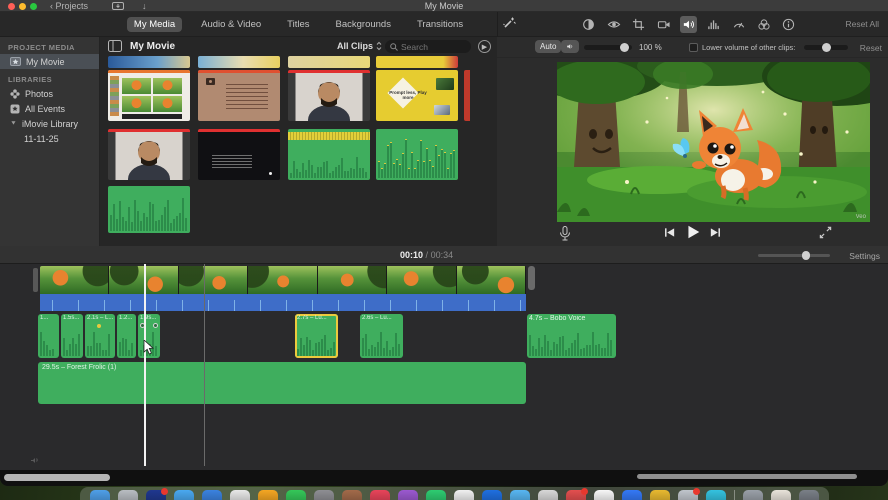  Describe the element at coordinates (825, 232) in the screenshot. I see `fullscreen-icon` at that location.